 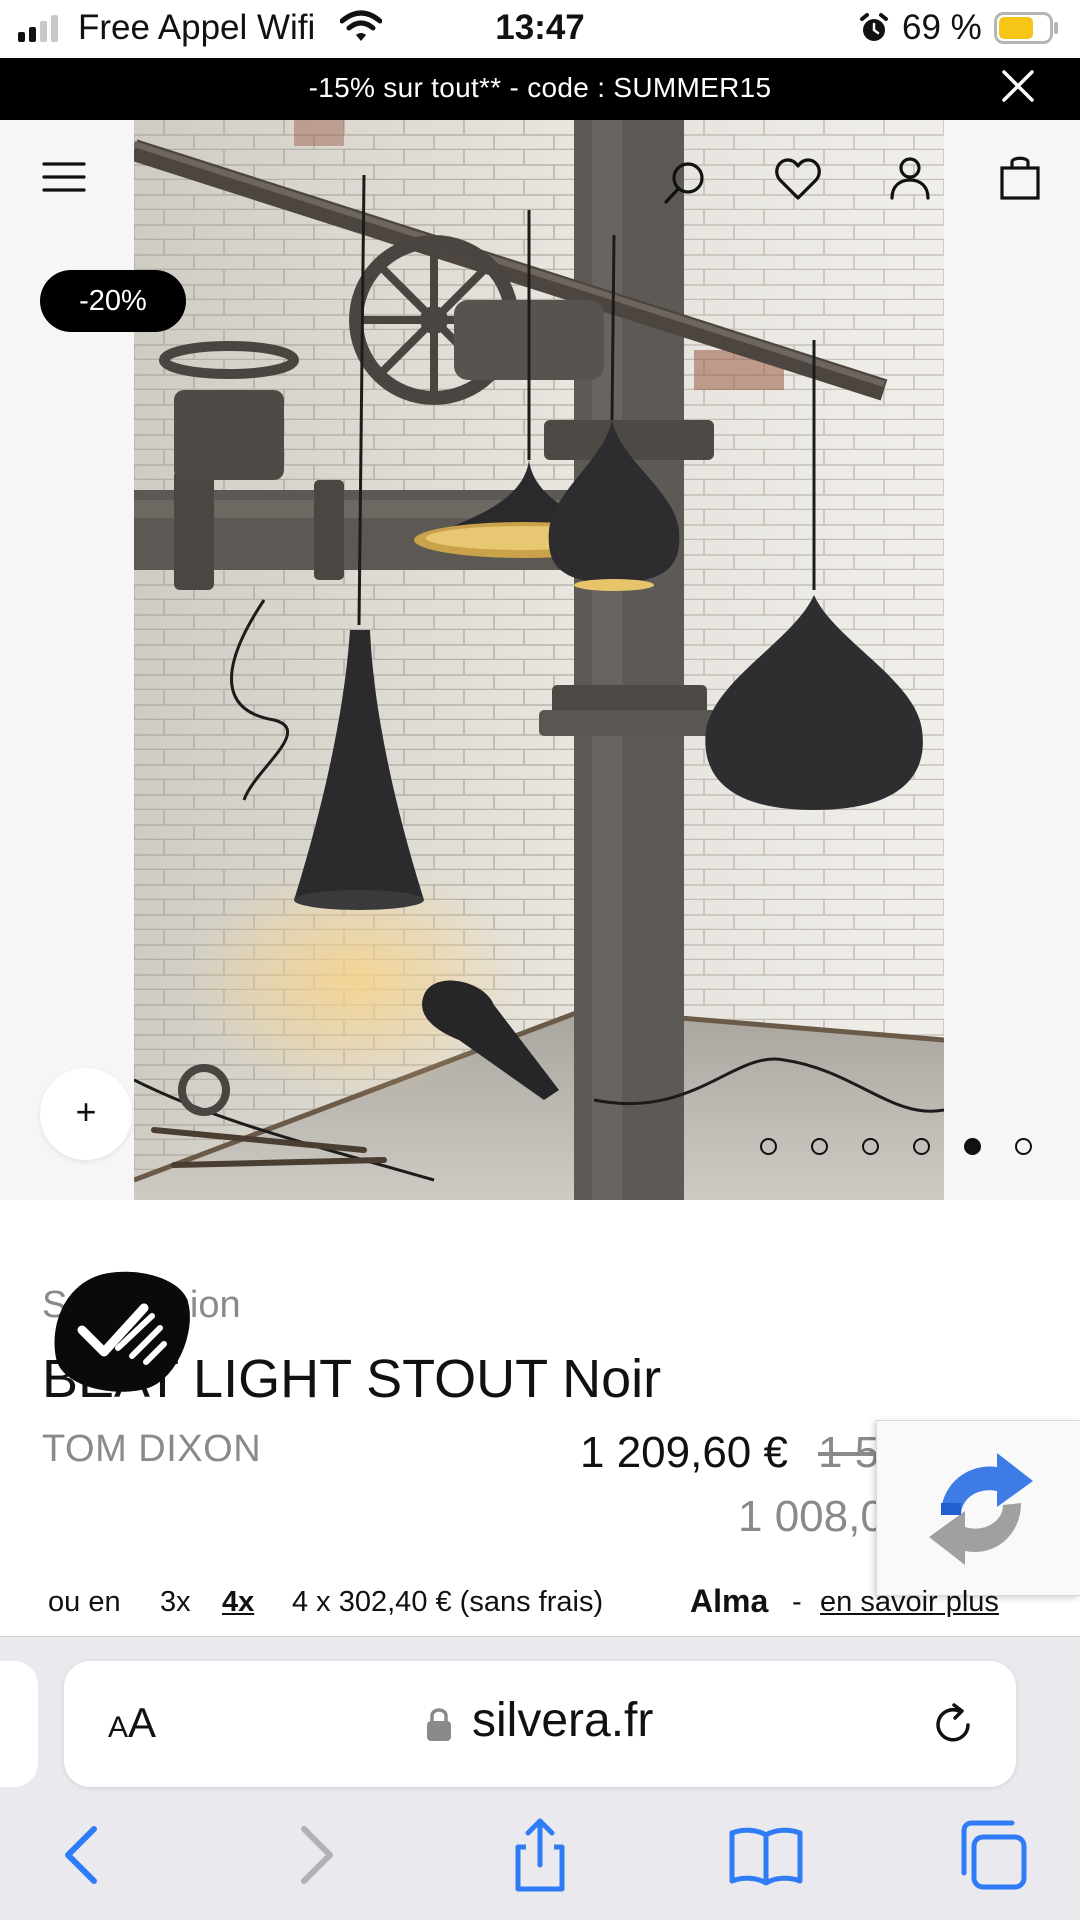 I want to click on alarm-icon, so click(x=874, y=27).